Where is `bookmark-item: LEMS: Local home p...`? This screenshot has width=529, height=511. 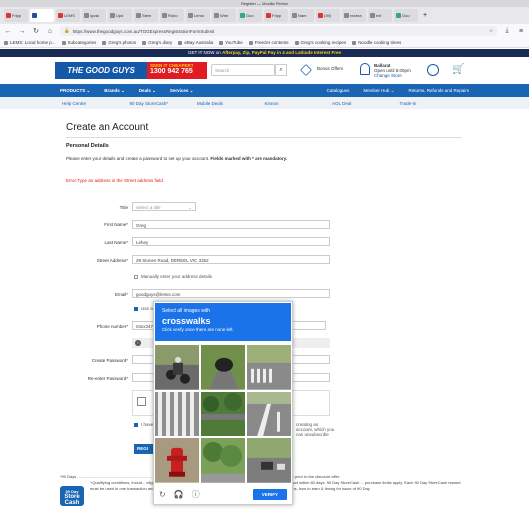 bookmark-item: LEMS: Local home p... is located at coordinates (30, 42).